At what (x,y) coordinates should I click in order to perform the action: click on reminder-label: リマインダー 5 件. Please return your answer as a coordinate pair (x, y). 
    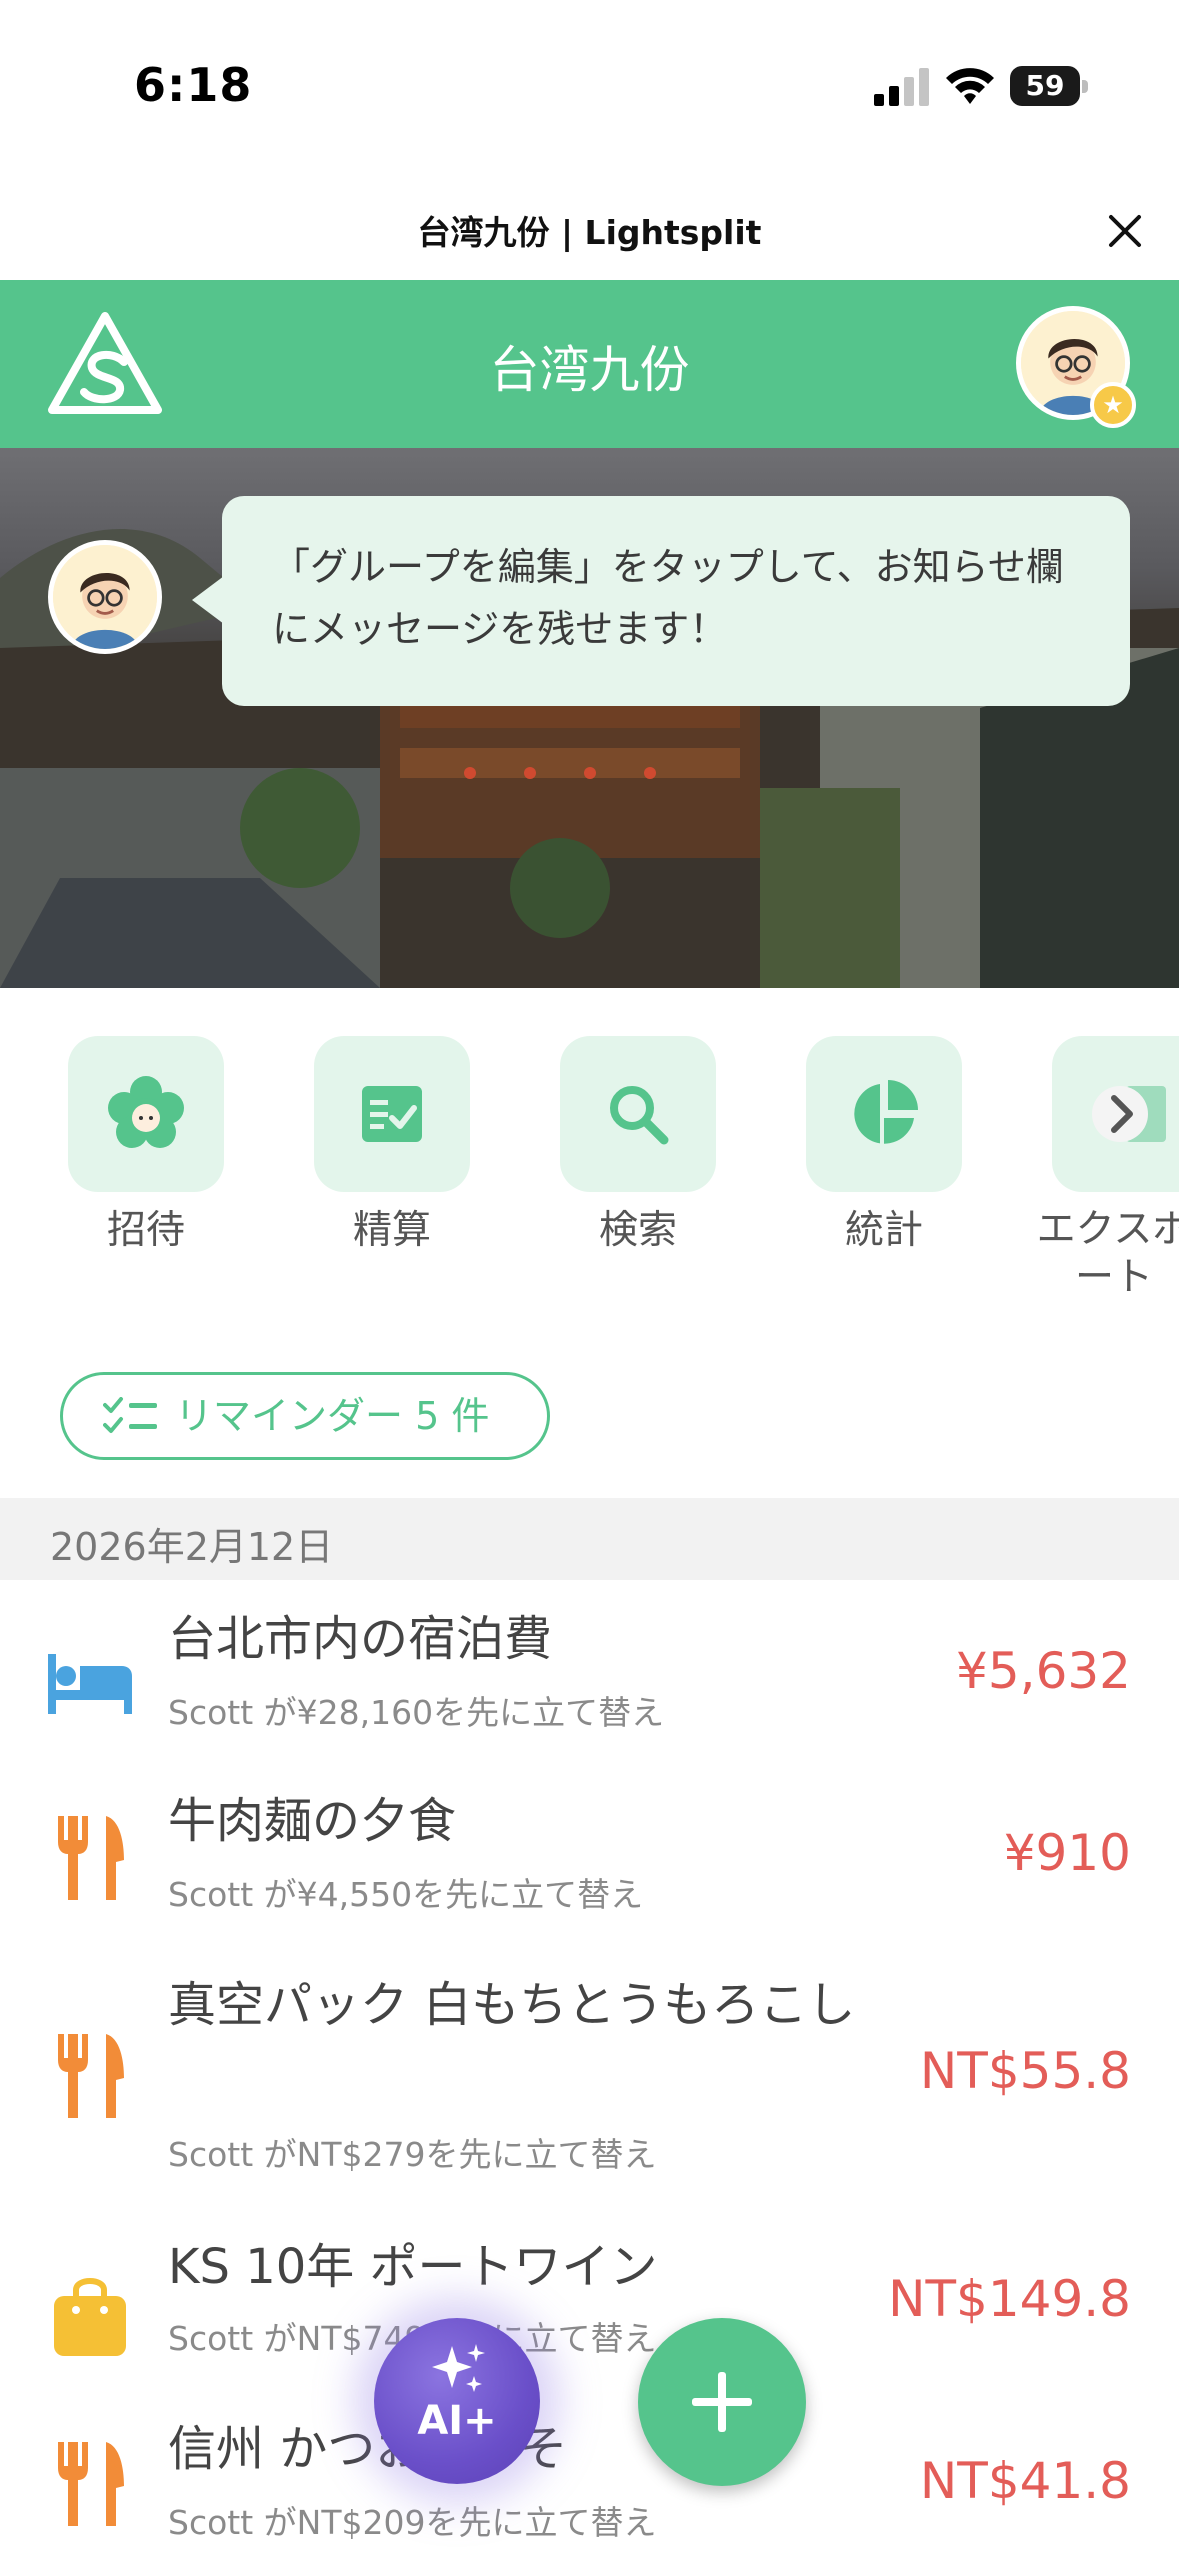
    Looking at the image, I should click on (332, 1416).